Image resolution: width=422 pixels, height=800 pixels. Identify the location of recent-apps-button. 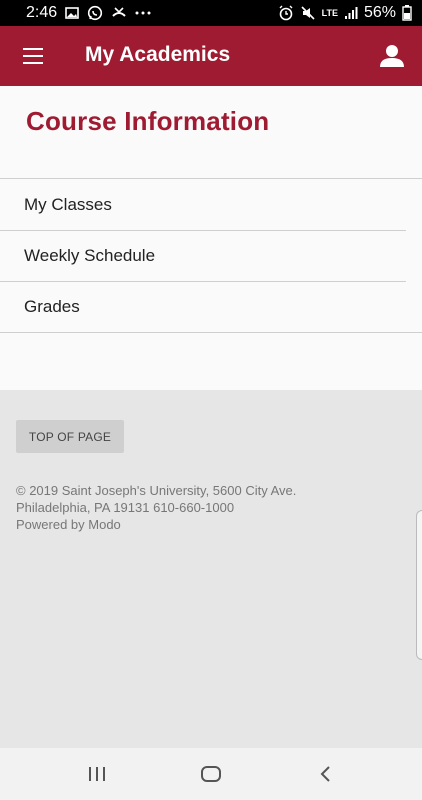
(97, 774).